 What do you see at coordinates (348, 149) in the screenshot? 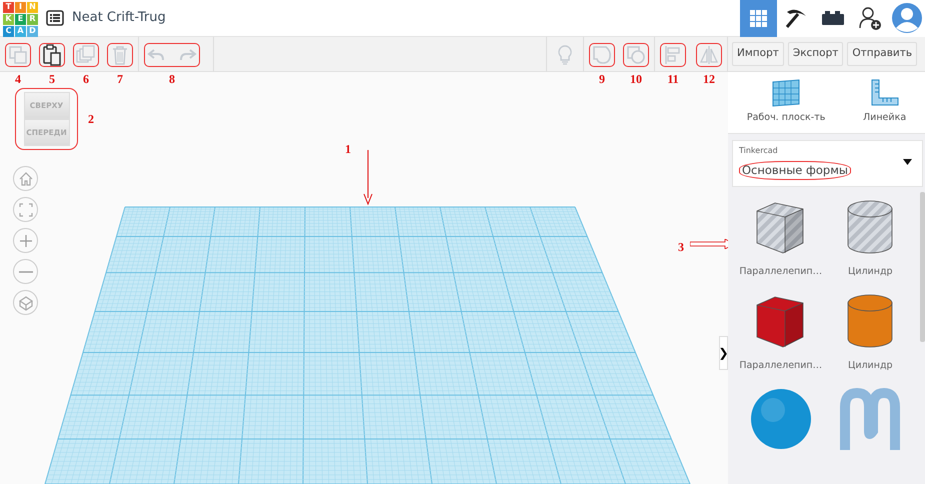
I see `callout-number: 1` at bounding box center [348, 149].